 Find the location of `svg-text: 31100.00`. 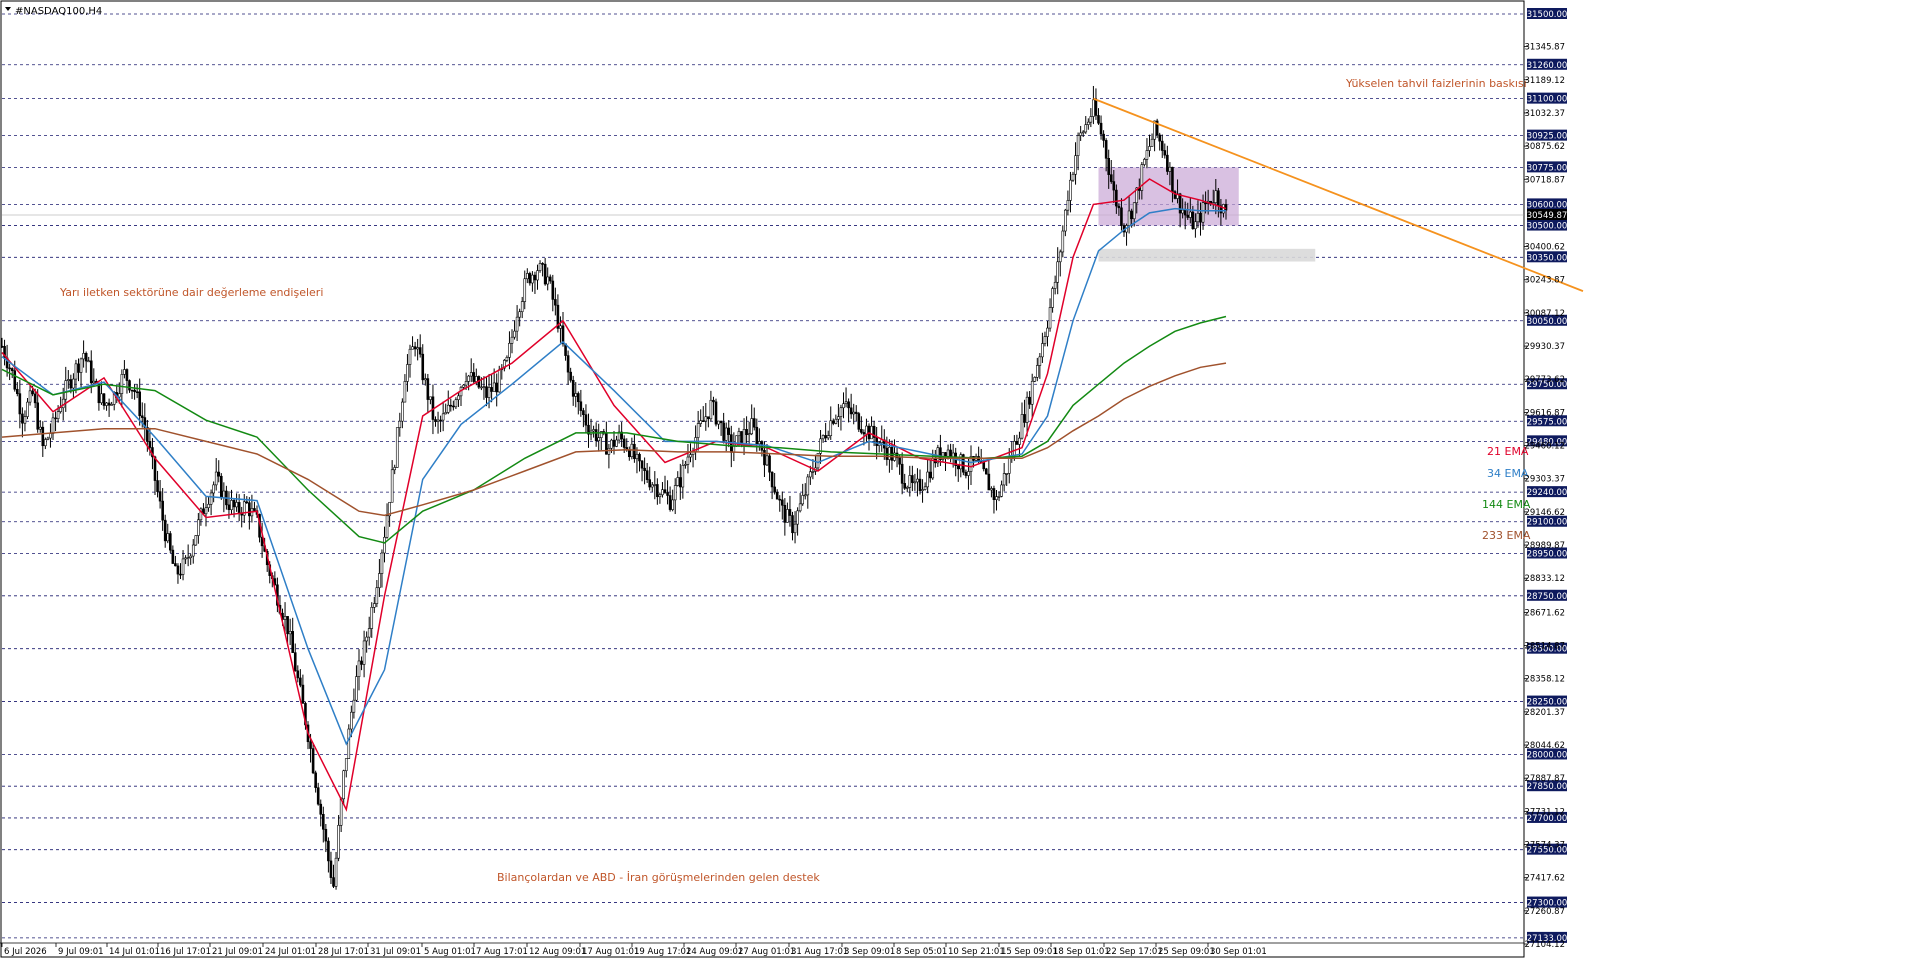

svg-text: 31100.00 is located at coordinates (1547, 100).